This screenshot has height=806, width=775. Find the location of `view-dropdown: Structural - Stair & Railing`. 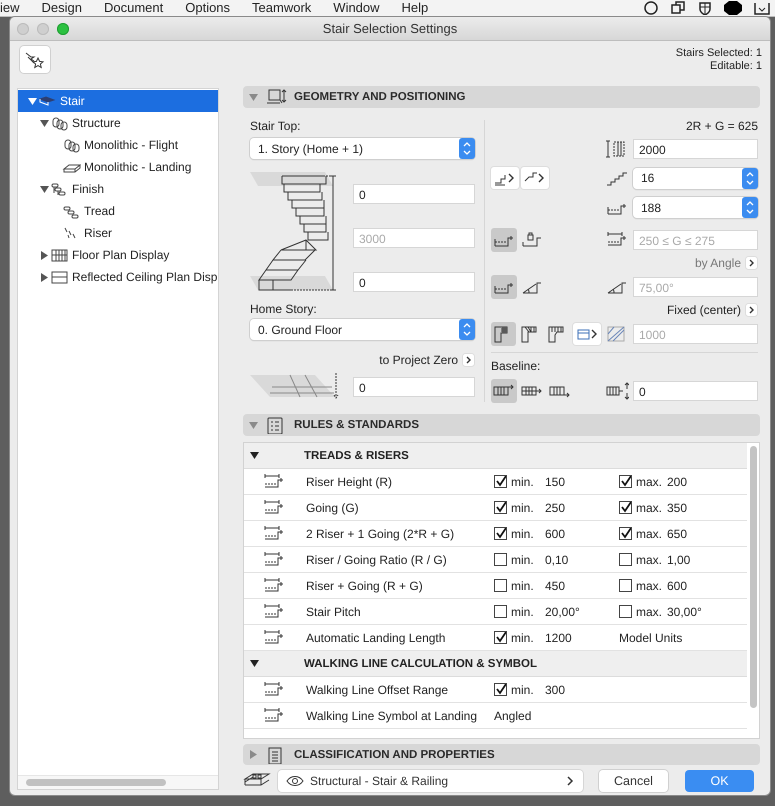

view-dropdown: Structural - Stair & Railing is located at coordinates (430, 781).